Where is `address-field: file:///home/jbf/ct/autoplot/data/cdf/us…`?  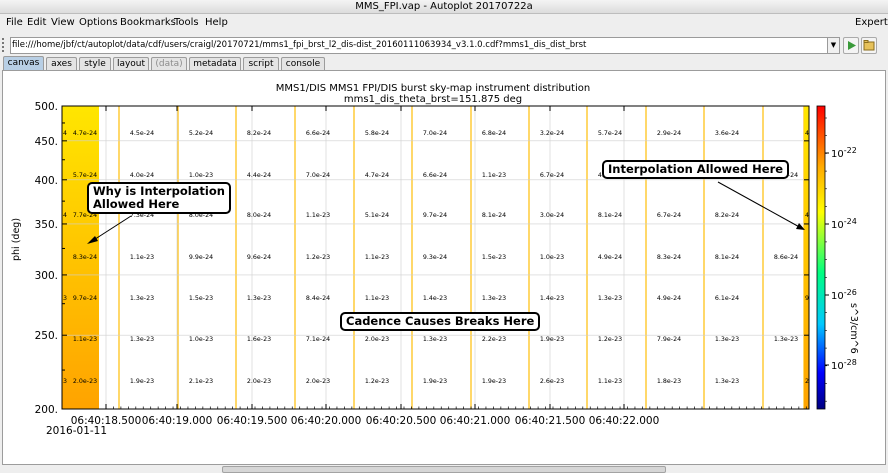
address-field: file:///home/jbf/ct/autoplot/data/cdf/us… is located at coordinates (419, 45).